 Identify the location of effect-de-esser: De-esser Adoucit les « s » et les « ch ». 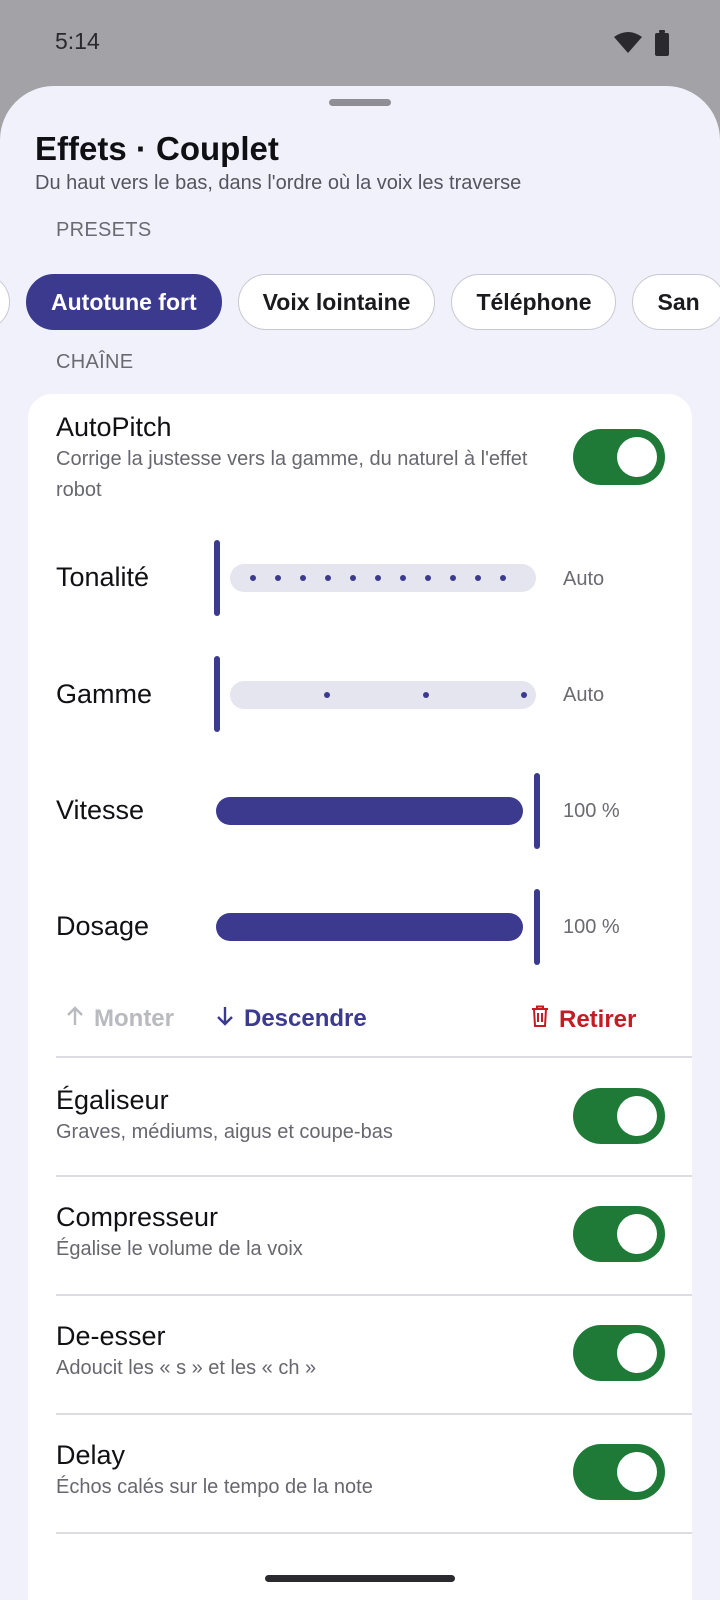
(360, 1354).